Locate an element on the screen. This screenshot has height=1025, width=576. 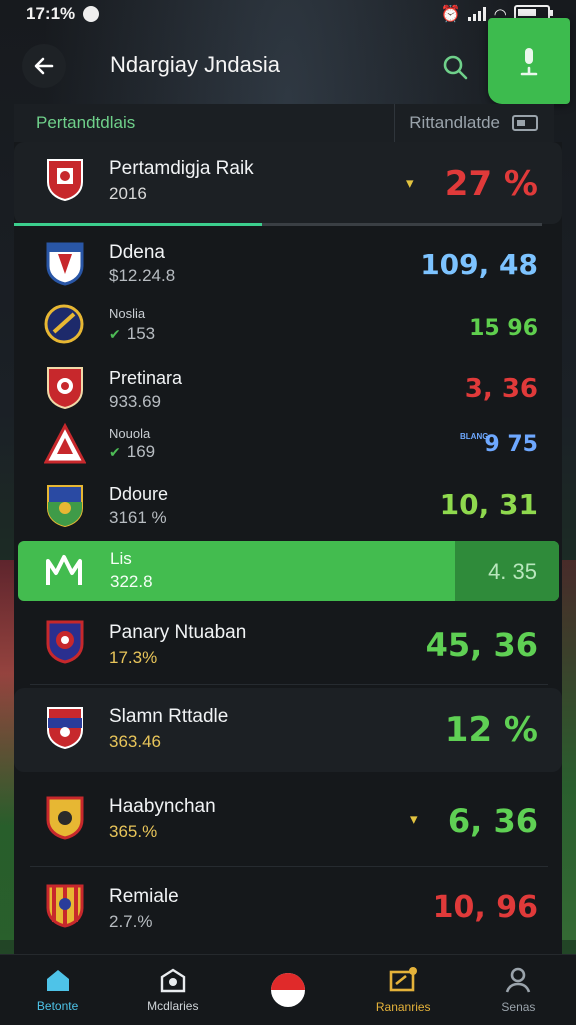
list-item-selected: Lis 322.8 4. 35 is located at coordinates (288, 571).